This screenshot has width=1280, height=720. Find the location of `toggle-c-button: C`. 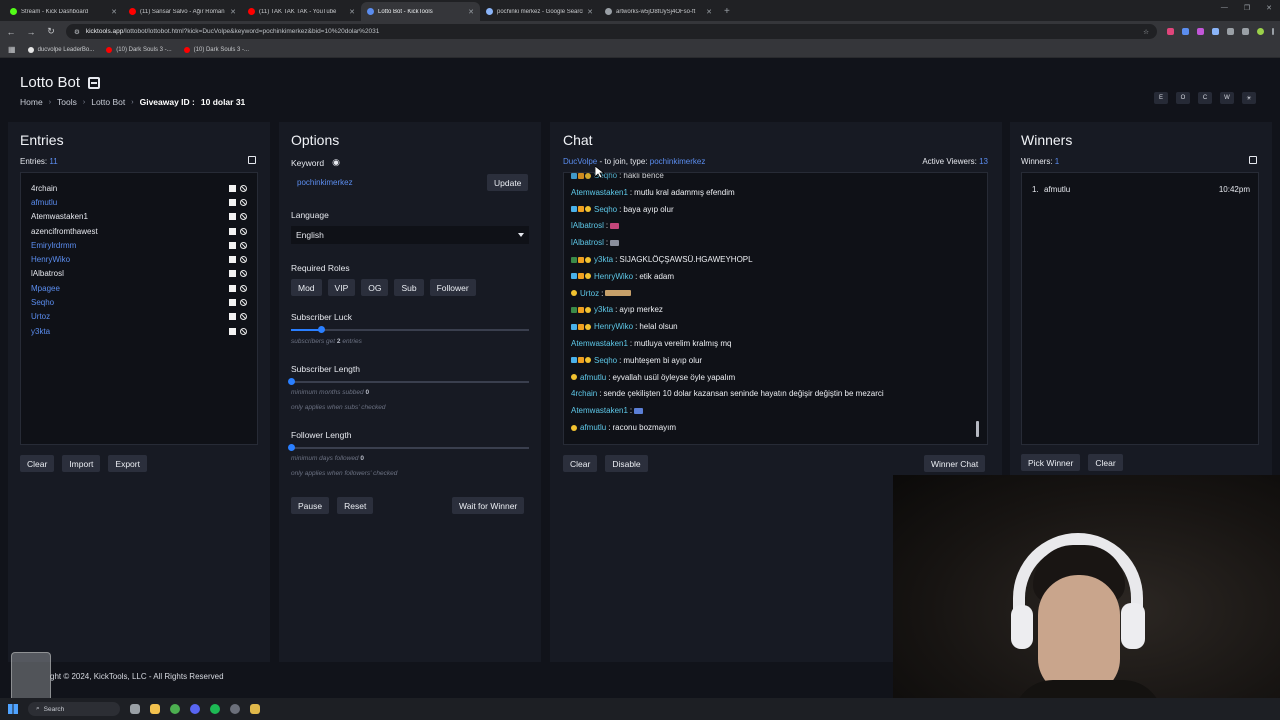

toggle-c-button: C is located at coordinates (1205, 98).